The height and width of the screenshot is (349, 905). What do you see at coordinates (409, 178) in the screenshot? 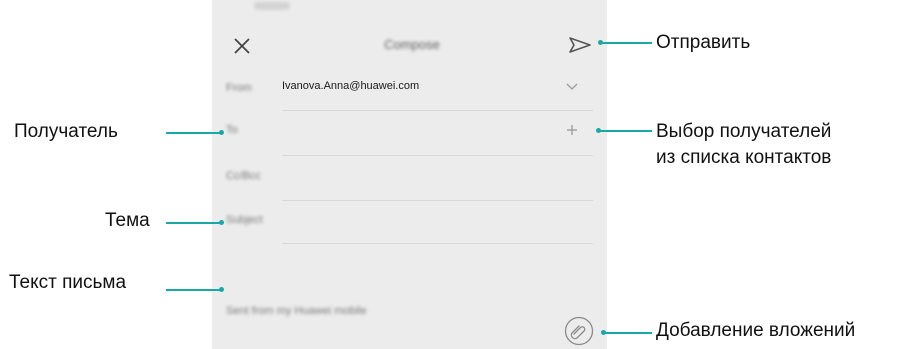
I see `cc-bcc-field` at bounding box center [409, 178].